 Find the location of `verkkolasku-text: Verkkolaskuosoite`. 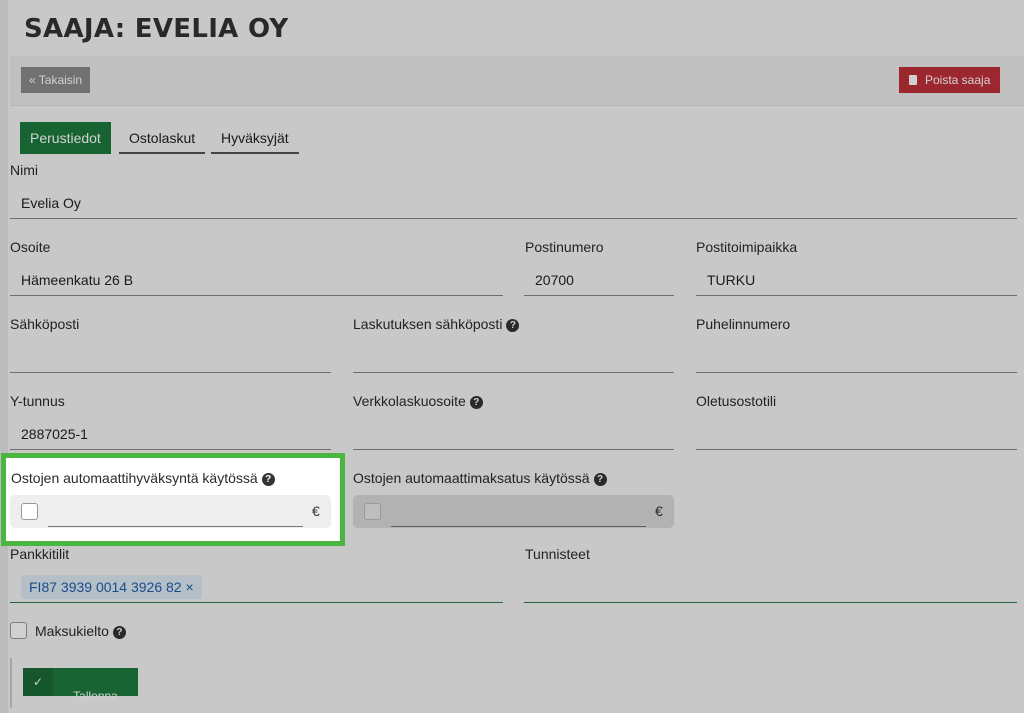

verkkolasku-text: Verkkolaskuosoite is located at coordinates (409, 401).